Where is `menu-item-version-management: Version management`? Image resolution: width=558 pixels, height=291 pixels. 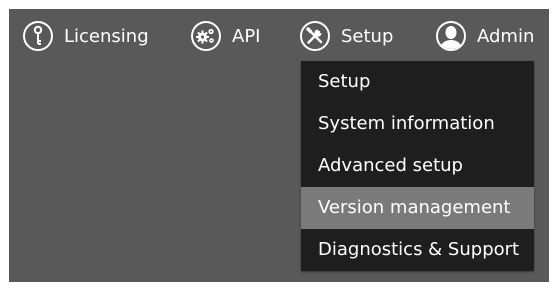 menu-item-version-management: Version management is located at coordinates (417, 208).